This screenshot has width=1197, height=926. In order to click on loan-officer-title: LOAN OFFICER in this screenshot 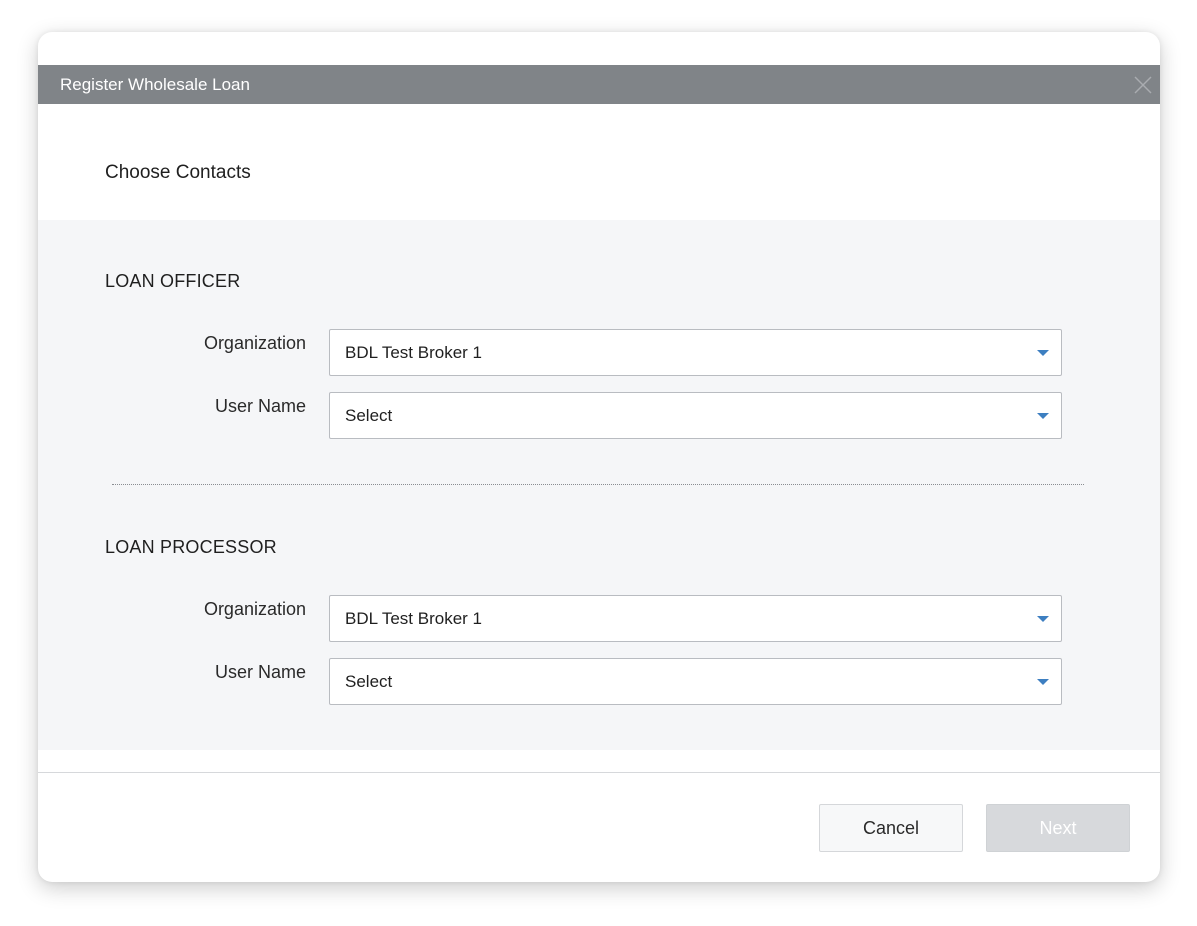, I will do `click(173, 281)`.